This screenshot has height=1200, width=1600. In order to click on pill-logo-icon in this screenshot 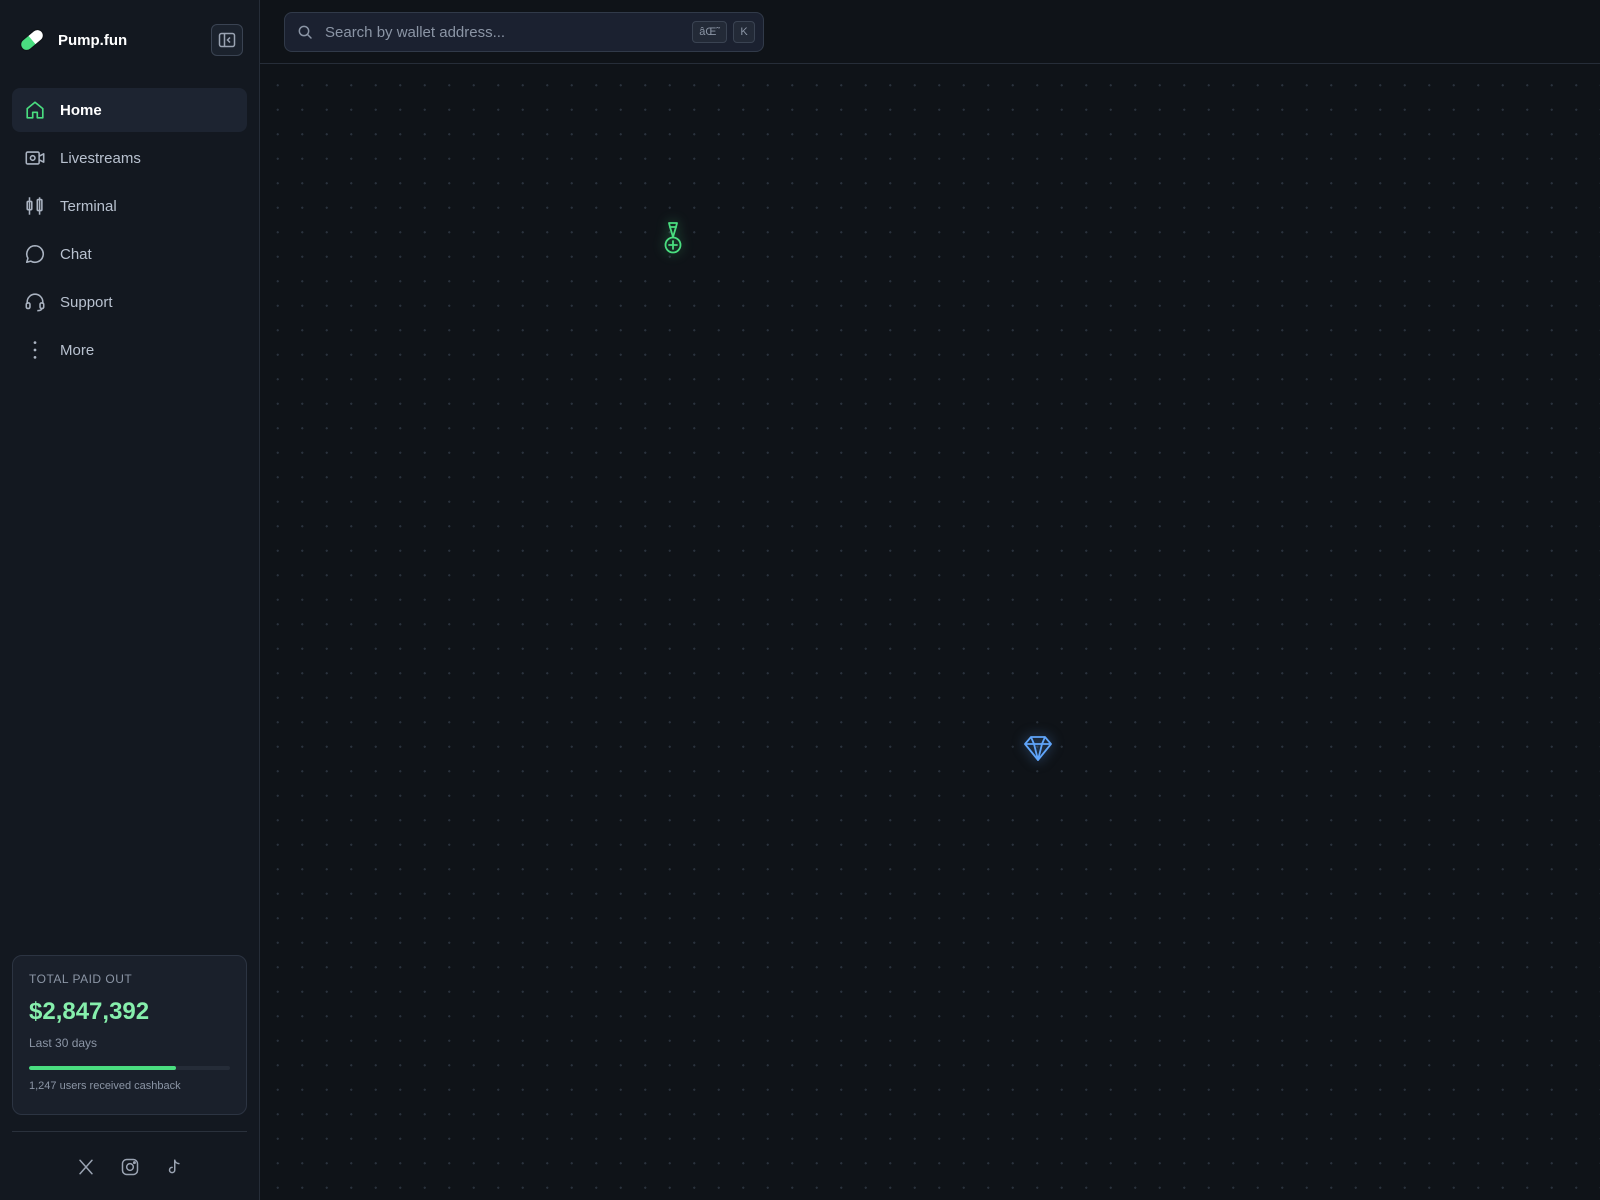, I will do `click(32, 40)`.